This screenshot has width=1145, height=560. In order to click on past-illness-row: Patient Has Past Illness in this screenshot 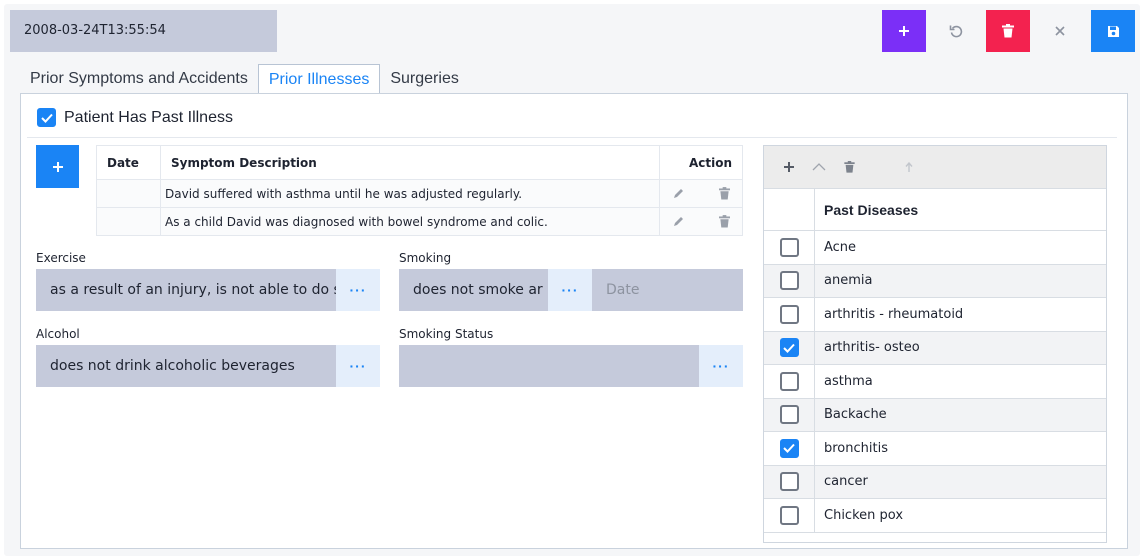, I will do `click(572, 118)`.